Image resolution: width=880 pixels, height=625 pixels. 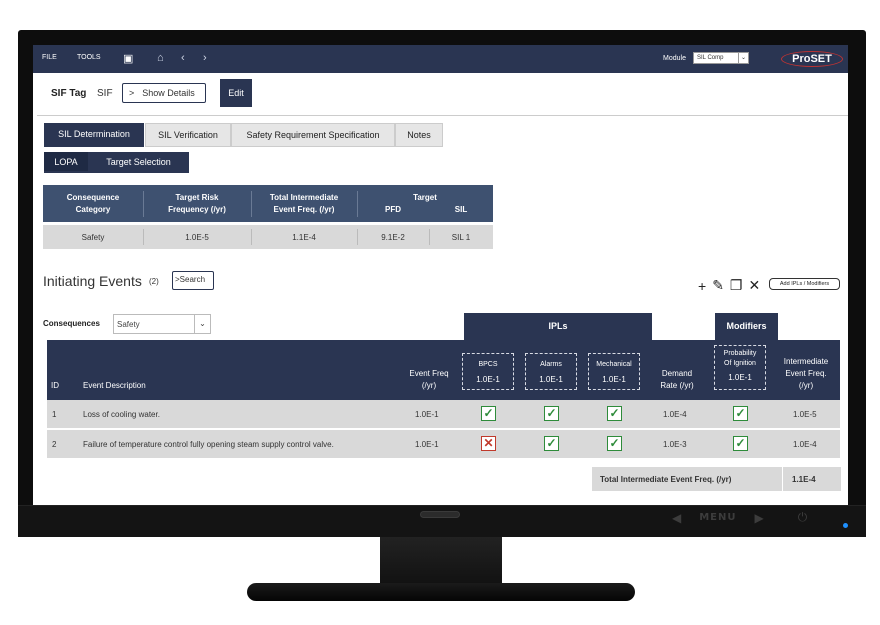 I want to click on total-value: 1.1E-4, so click(x=804, y=479).